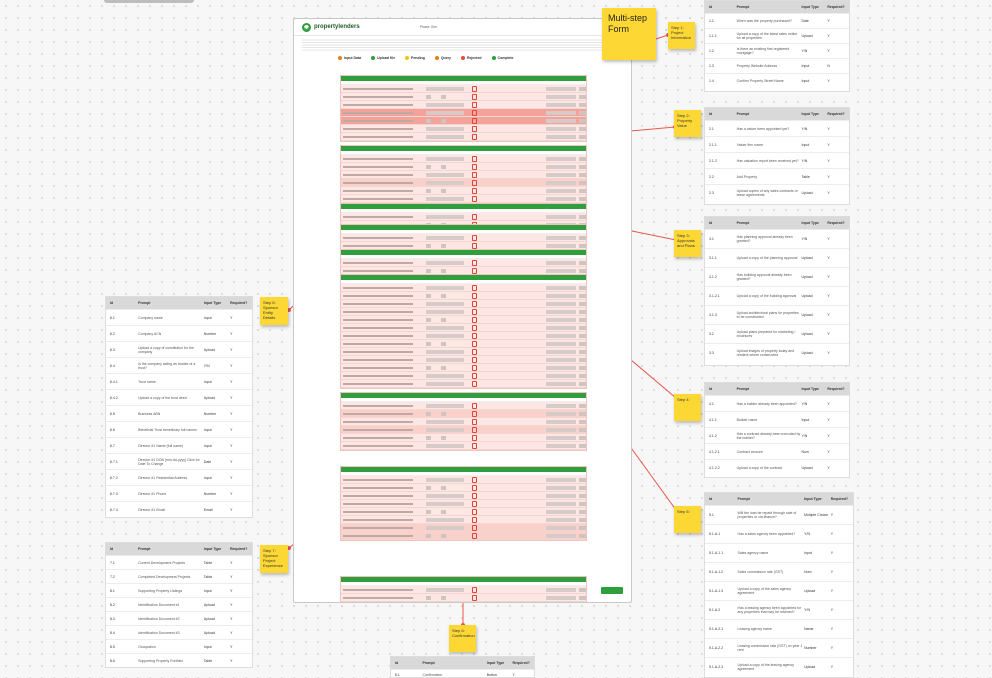 This screenshot has width=992, height=678. I want to click on sticky-step4: Step 4:, so click(687, 407).